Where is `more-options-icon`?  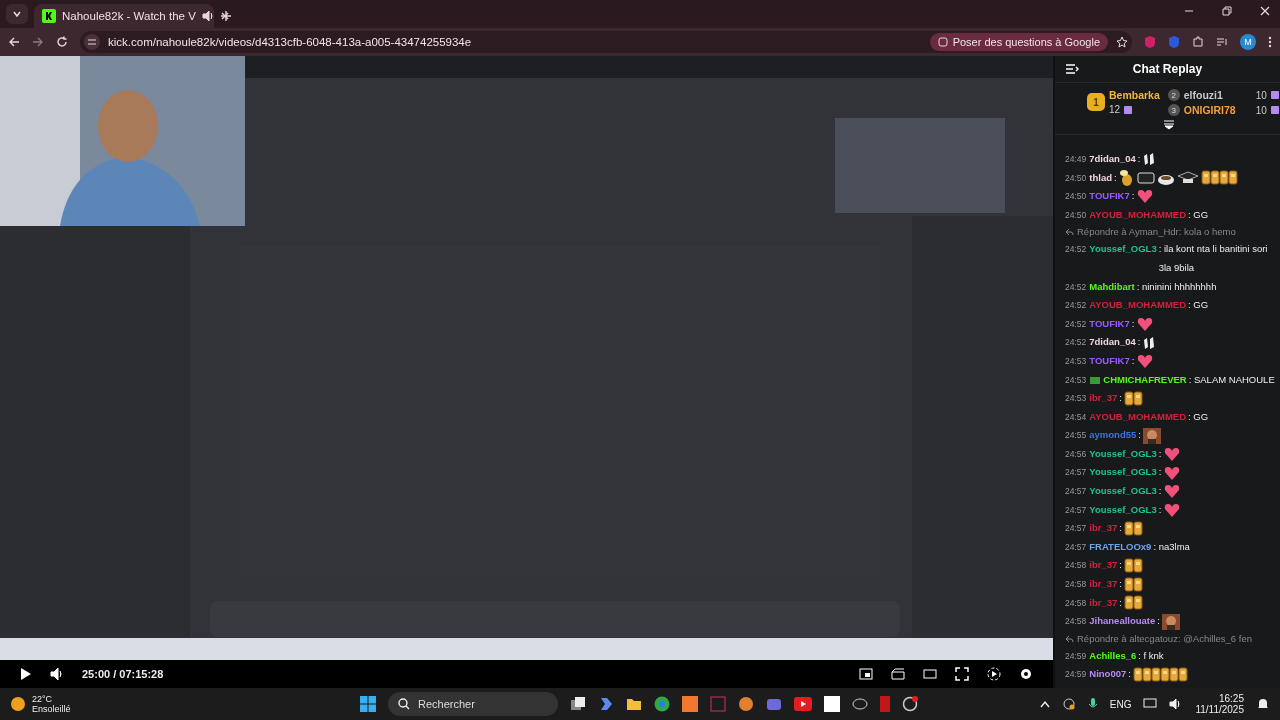 more-options-icon is located at coordinates (1270, 42).